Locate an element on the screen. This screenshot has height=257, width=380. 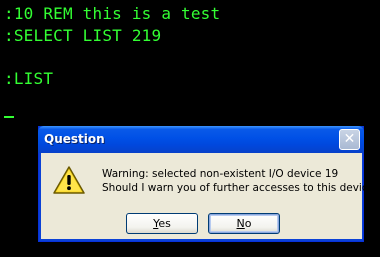
warning-icon is located at coordinates (69, 180).